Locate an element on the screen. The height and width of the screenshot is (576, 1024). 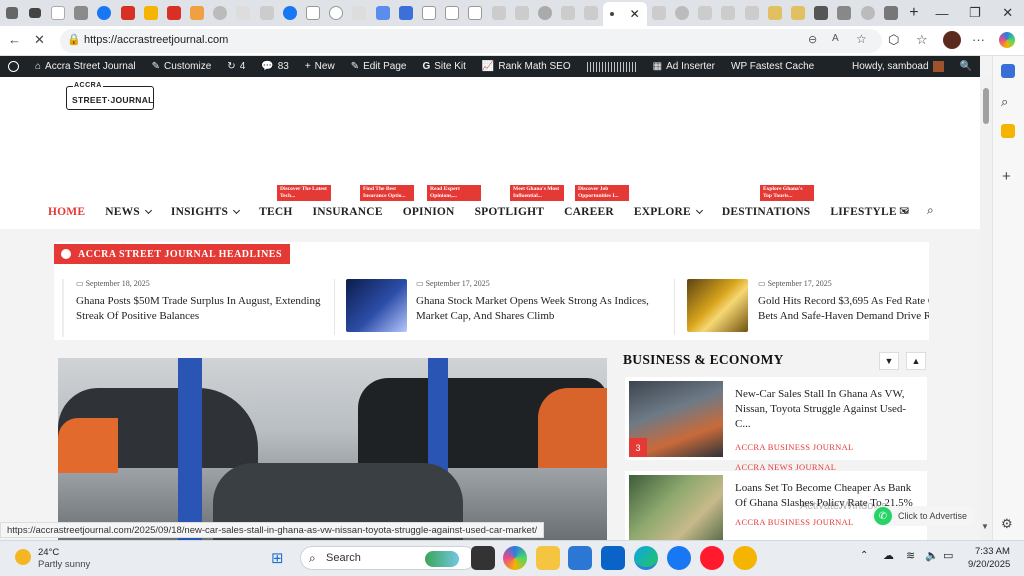
mail-icon: ✉ is located at coordinates (904, 211).